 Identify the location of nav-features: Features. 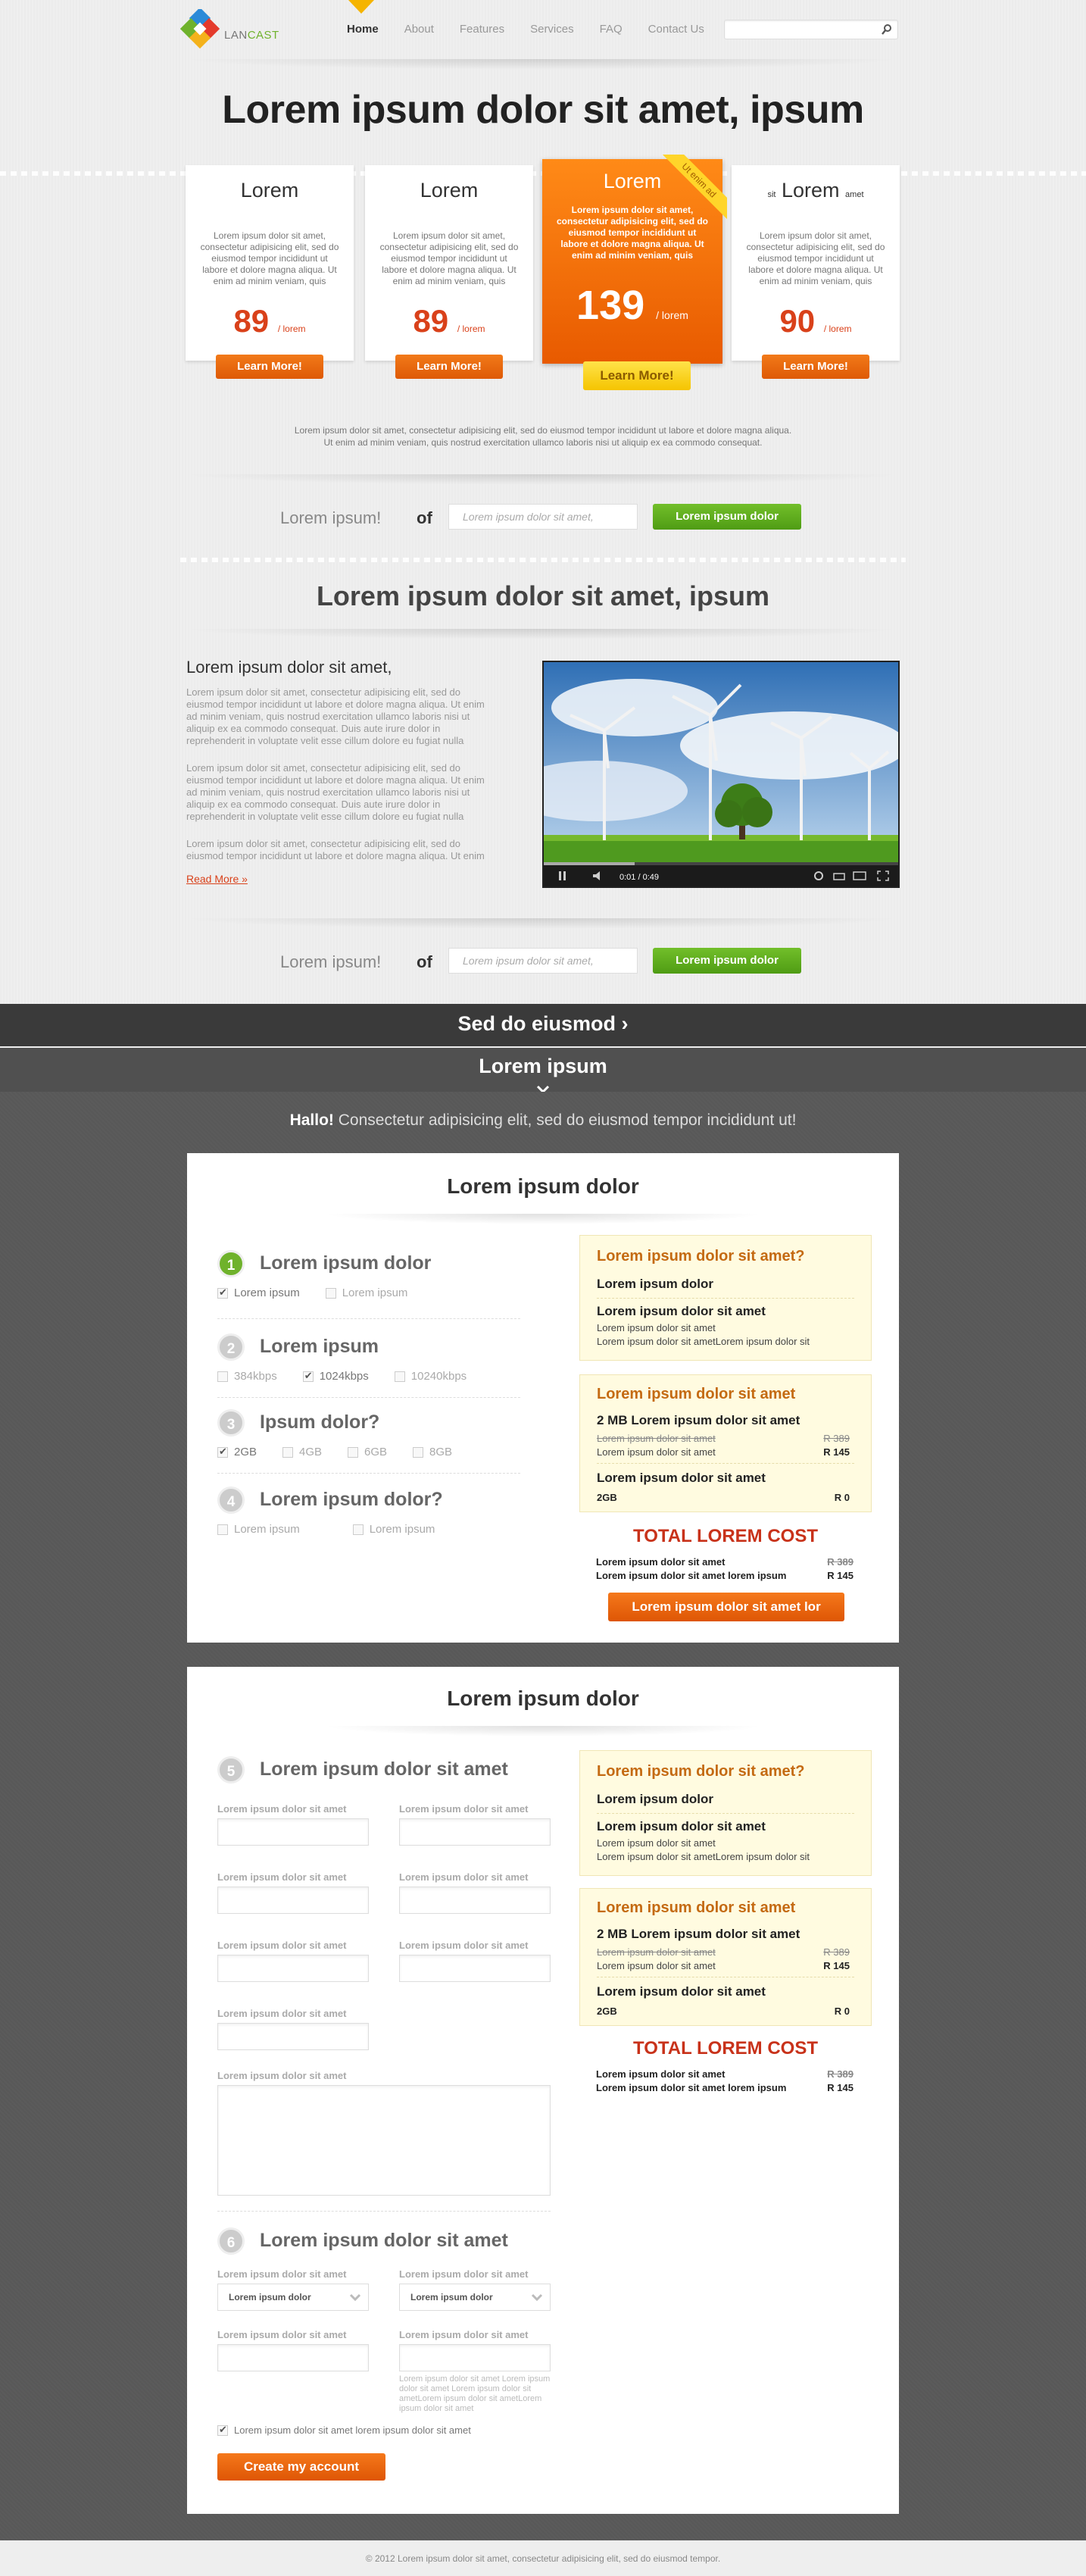
(482, 30).